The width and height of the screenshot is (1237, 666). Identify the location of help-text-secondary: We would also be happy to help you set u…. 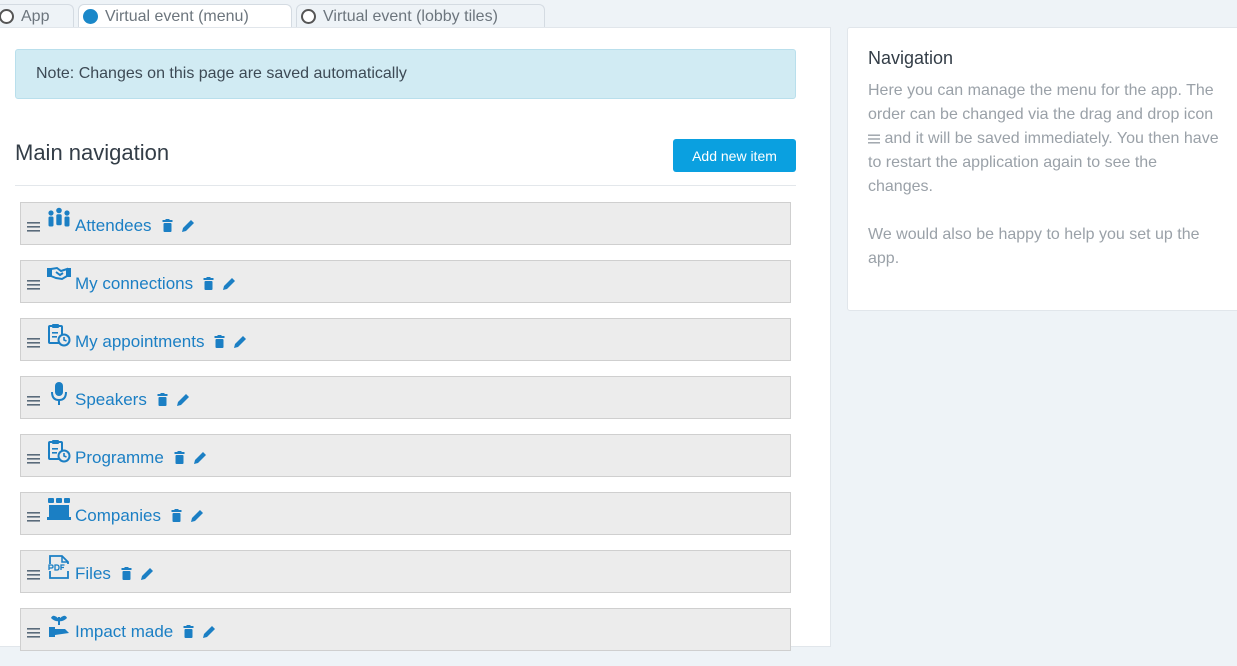
(1034, 246).